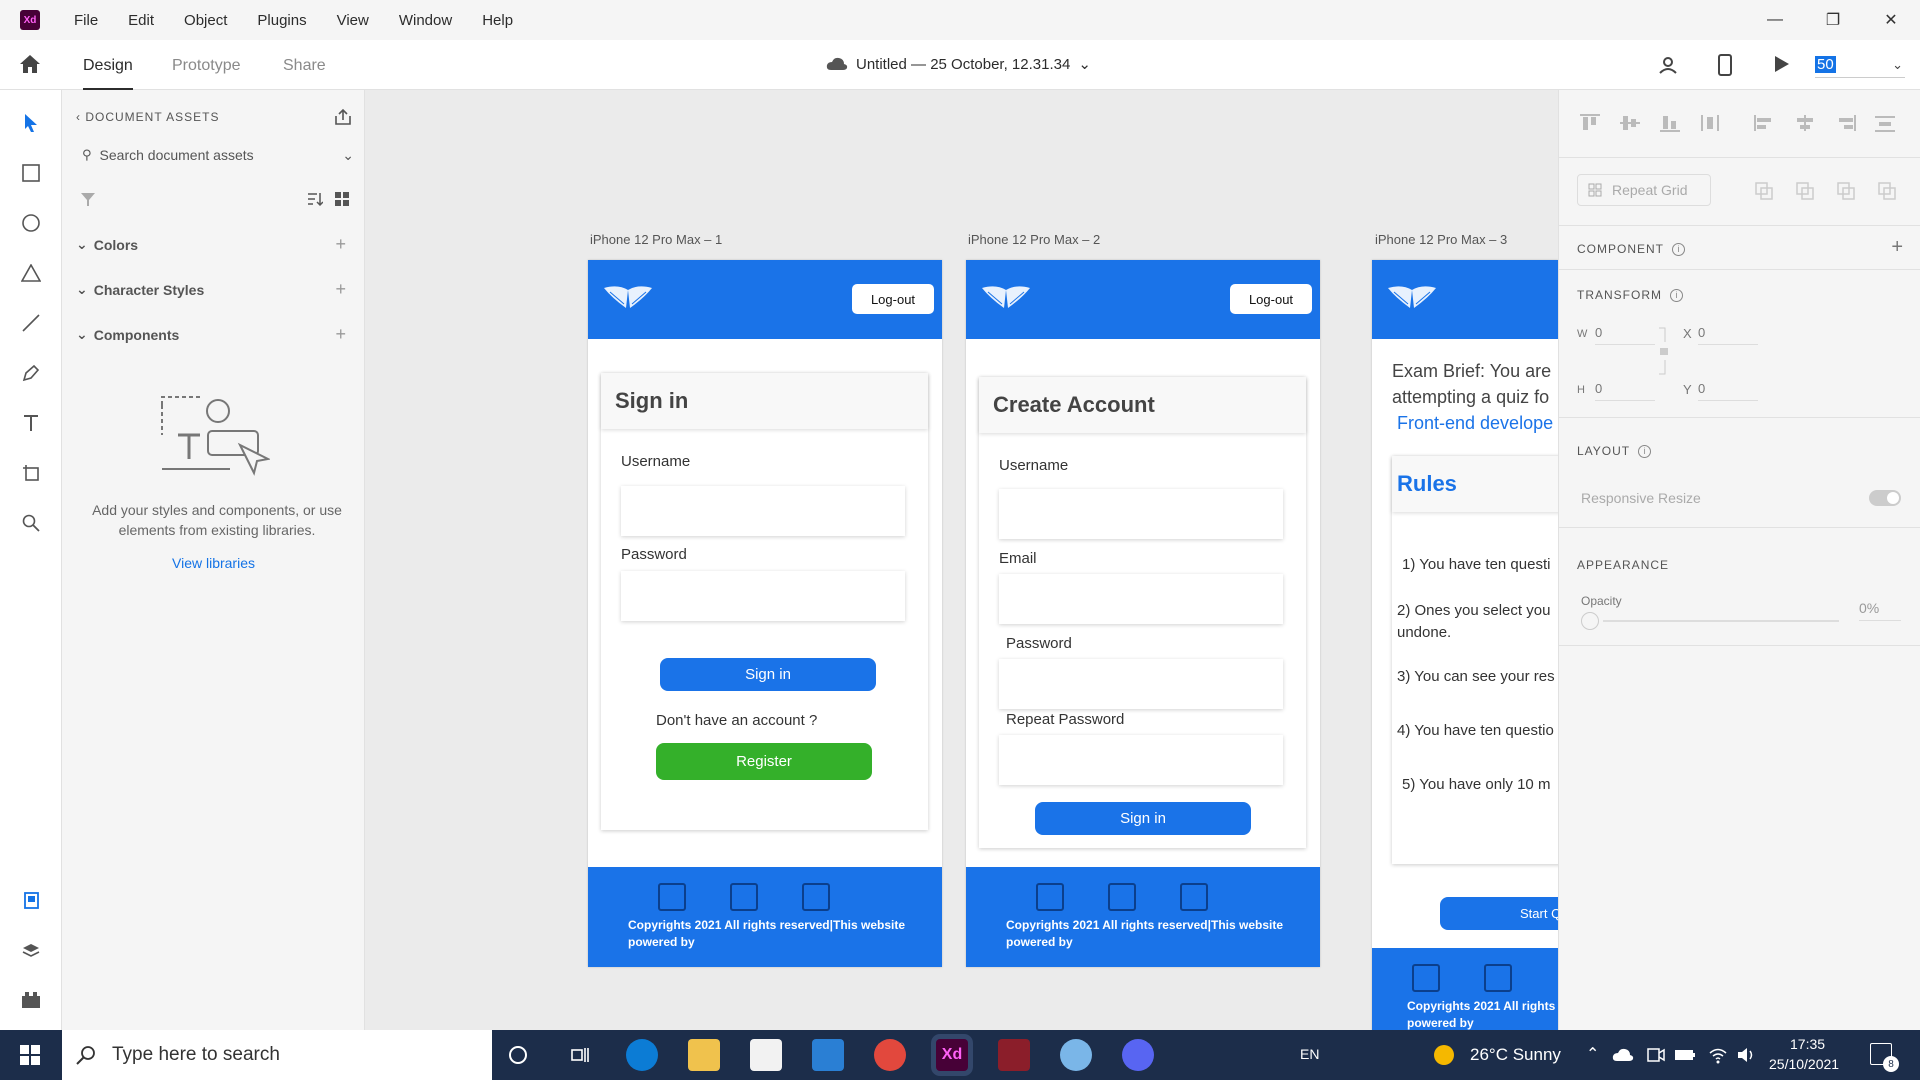 This screenshot has width=1920, height=1080. I want to click on zoom-tool-icon, so click(31, 523).